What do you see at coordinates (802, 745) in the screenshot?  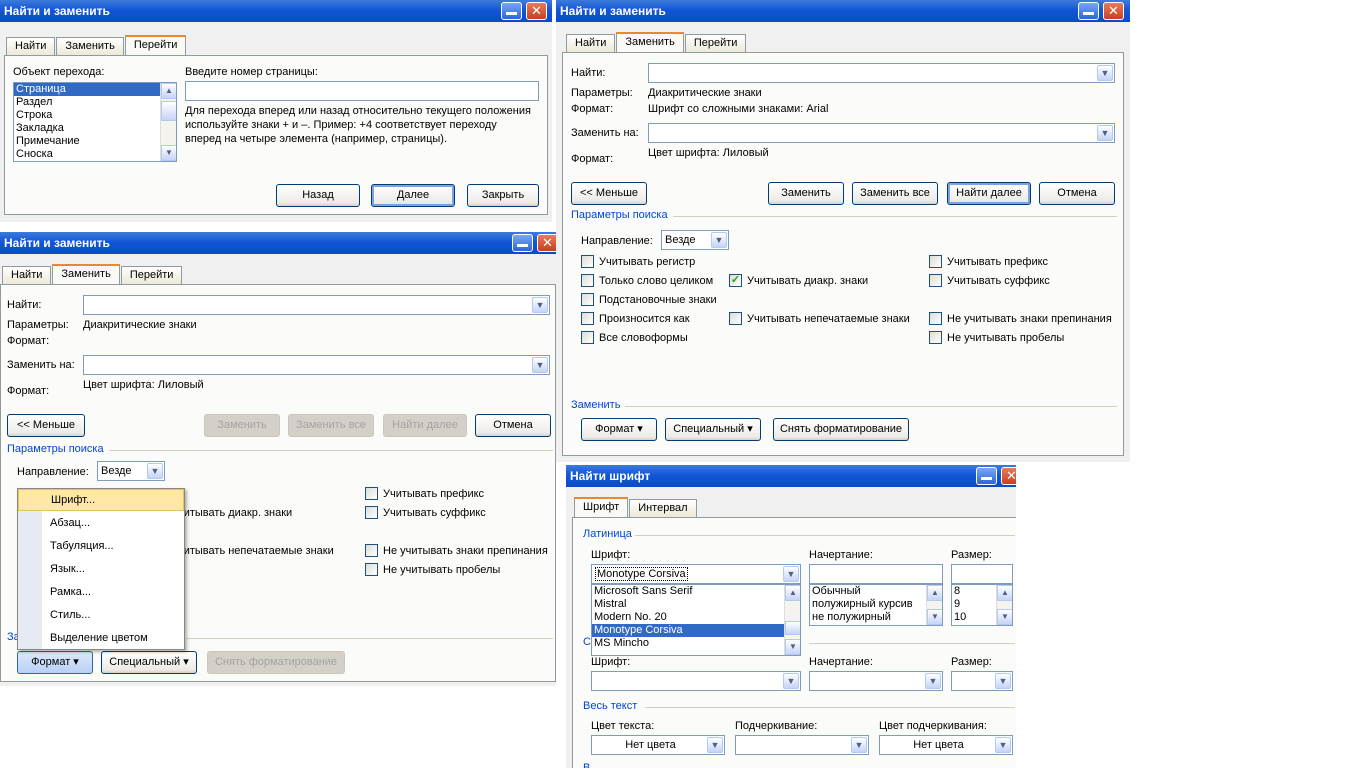 I see `underline-select: ▼` at bounding box center [802, 745].